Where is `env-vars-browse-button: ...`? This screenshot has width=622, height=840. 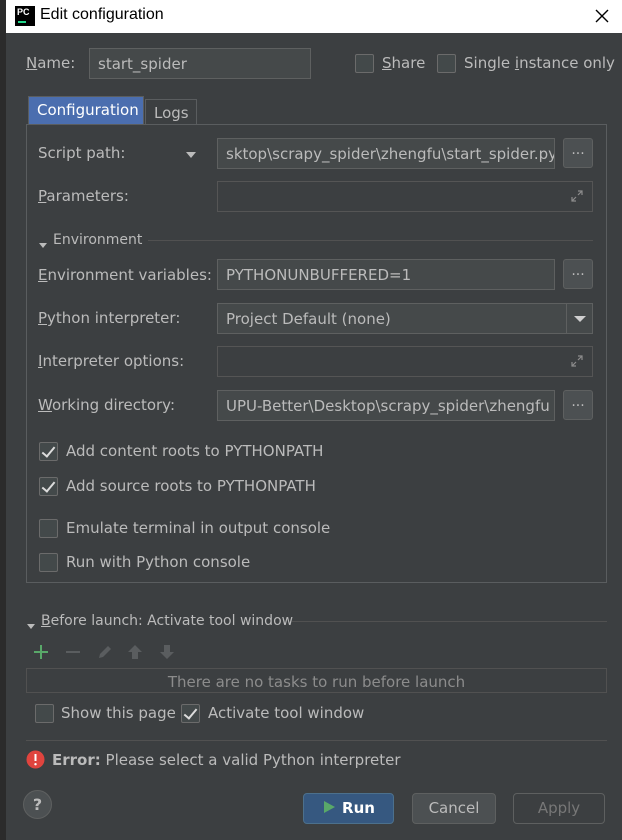
env-vars-browse-button: ... is located at coordinates (578, 274).